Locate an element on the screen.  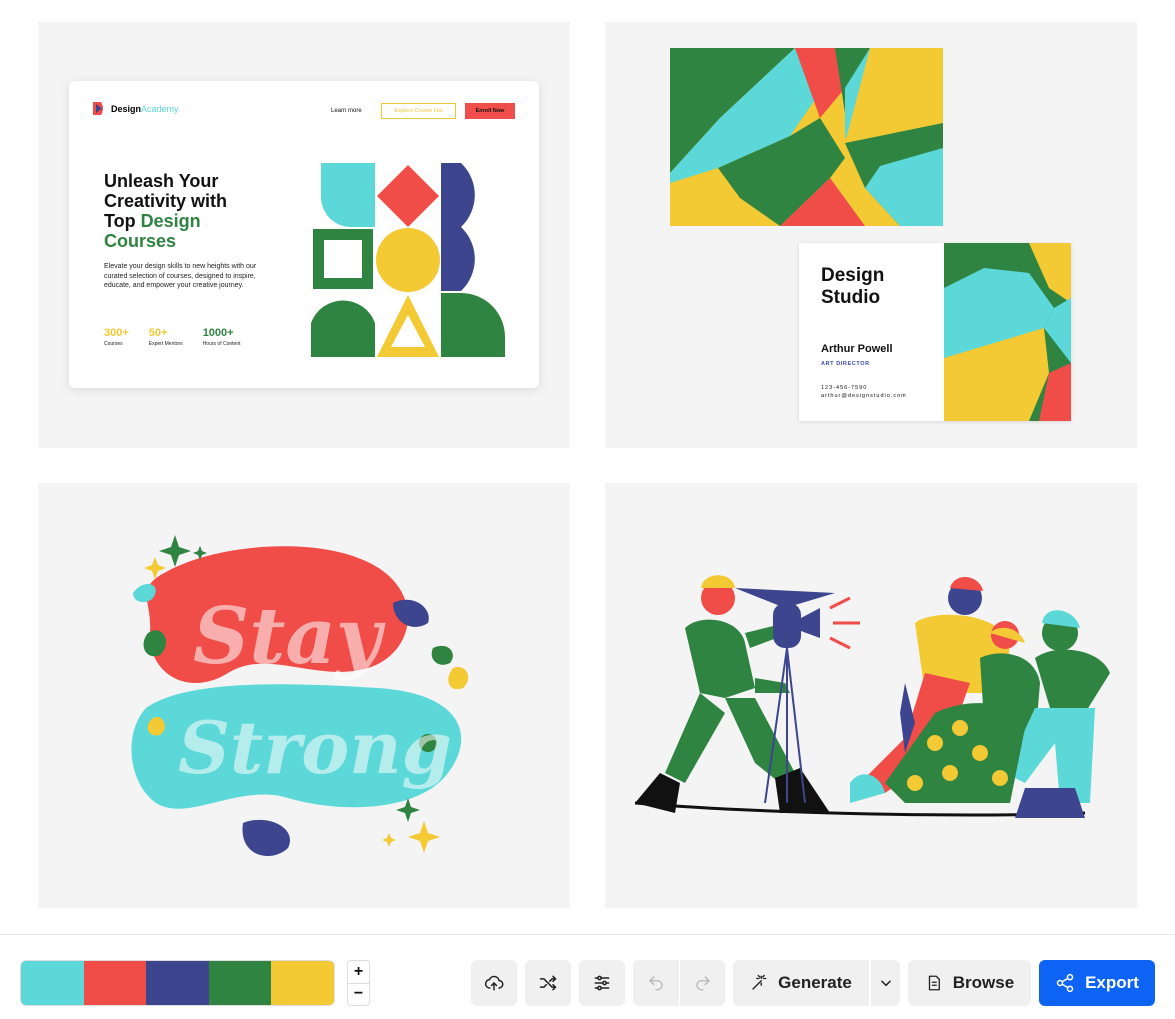
bottom-toolbar: + − Generate Browse Export is located at coordinates (587, 976).